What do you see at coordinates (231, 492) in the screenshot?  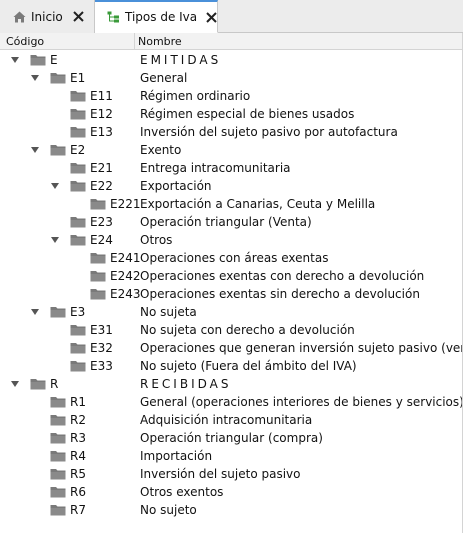 I see `tree-row: R6 Otros exentos` at bounding box center [231, 492].